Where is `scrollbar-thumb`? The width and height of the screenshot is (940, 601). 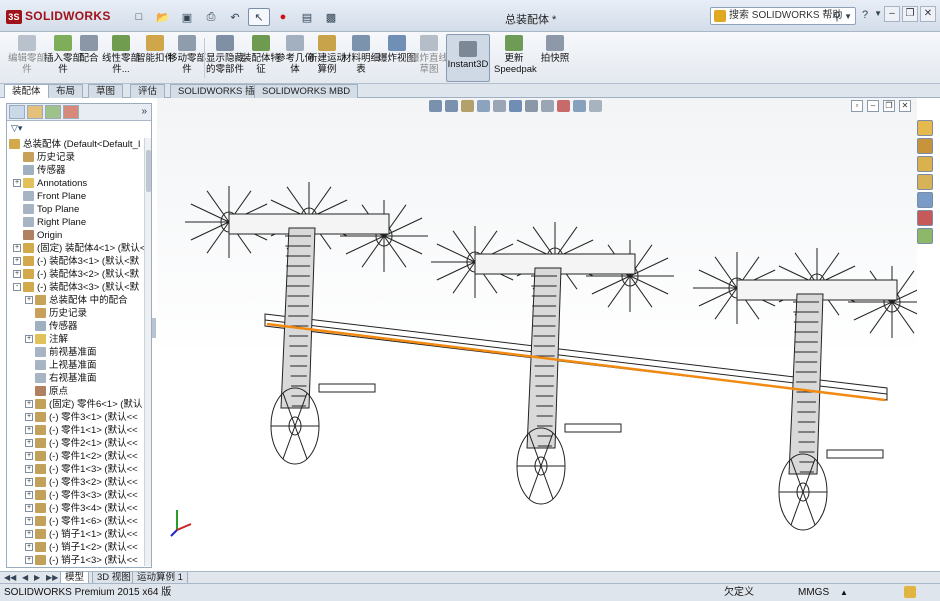 scrollbar-thumb is located at coordinates (148, 171).